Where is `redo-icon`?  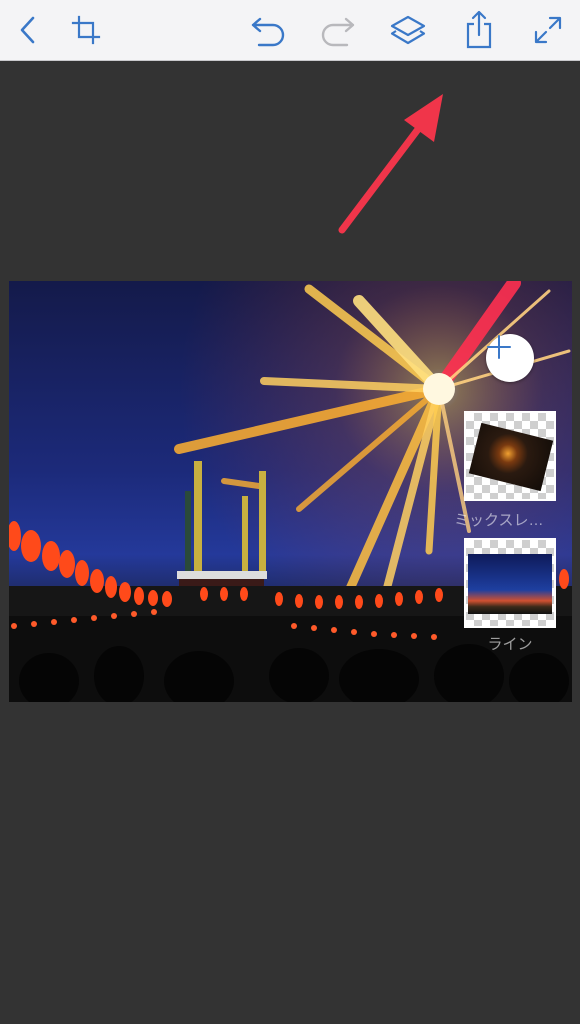
redo-icon is located at coordinates (338, 30).